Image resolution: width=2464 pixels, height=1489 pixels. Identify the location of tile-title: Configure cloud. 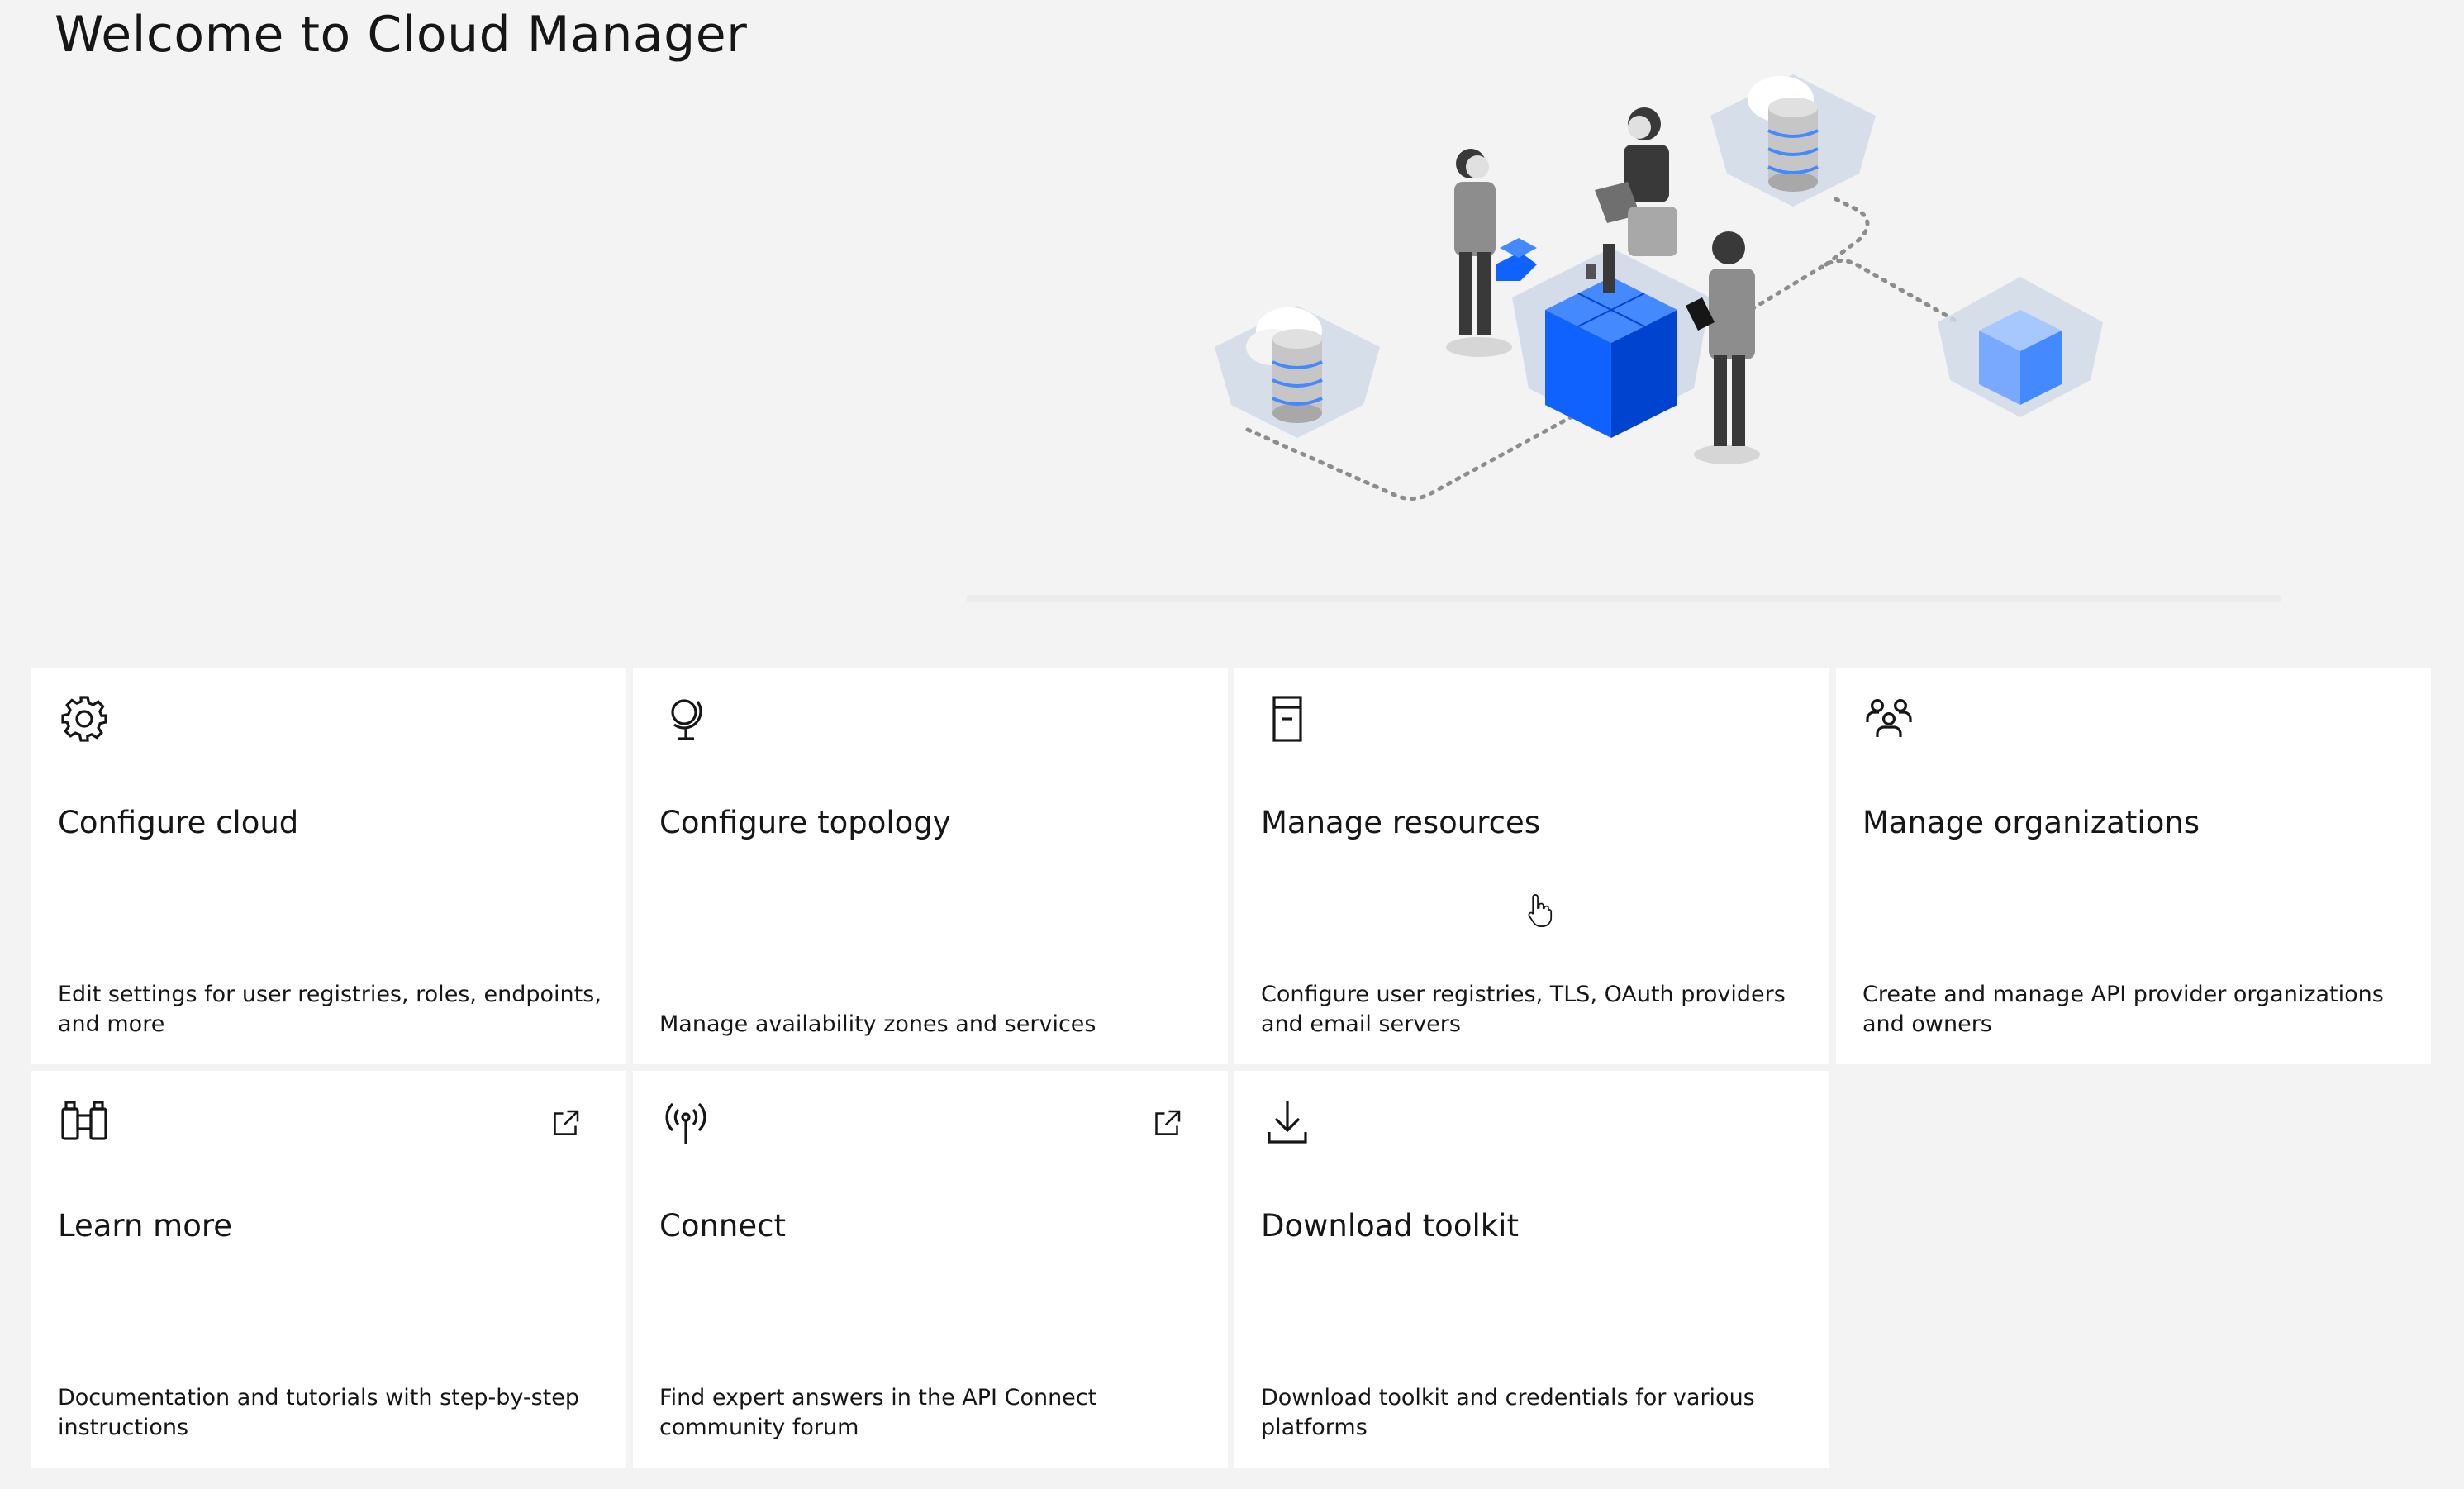
(179, 823).